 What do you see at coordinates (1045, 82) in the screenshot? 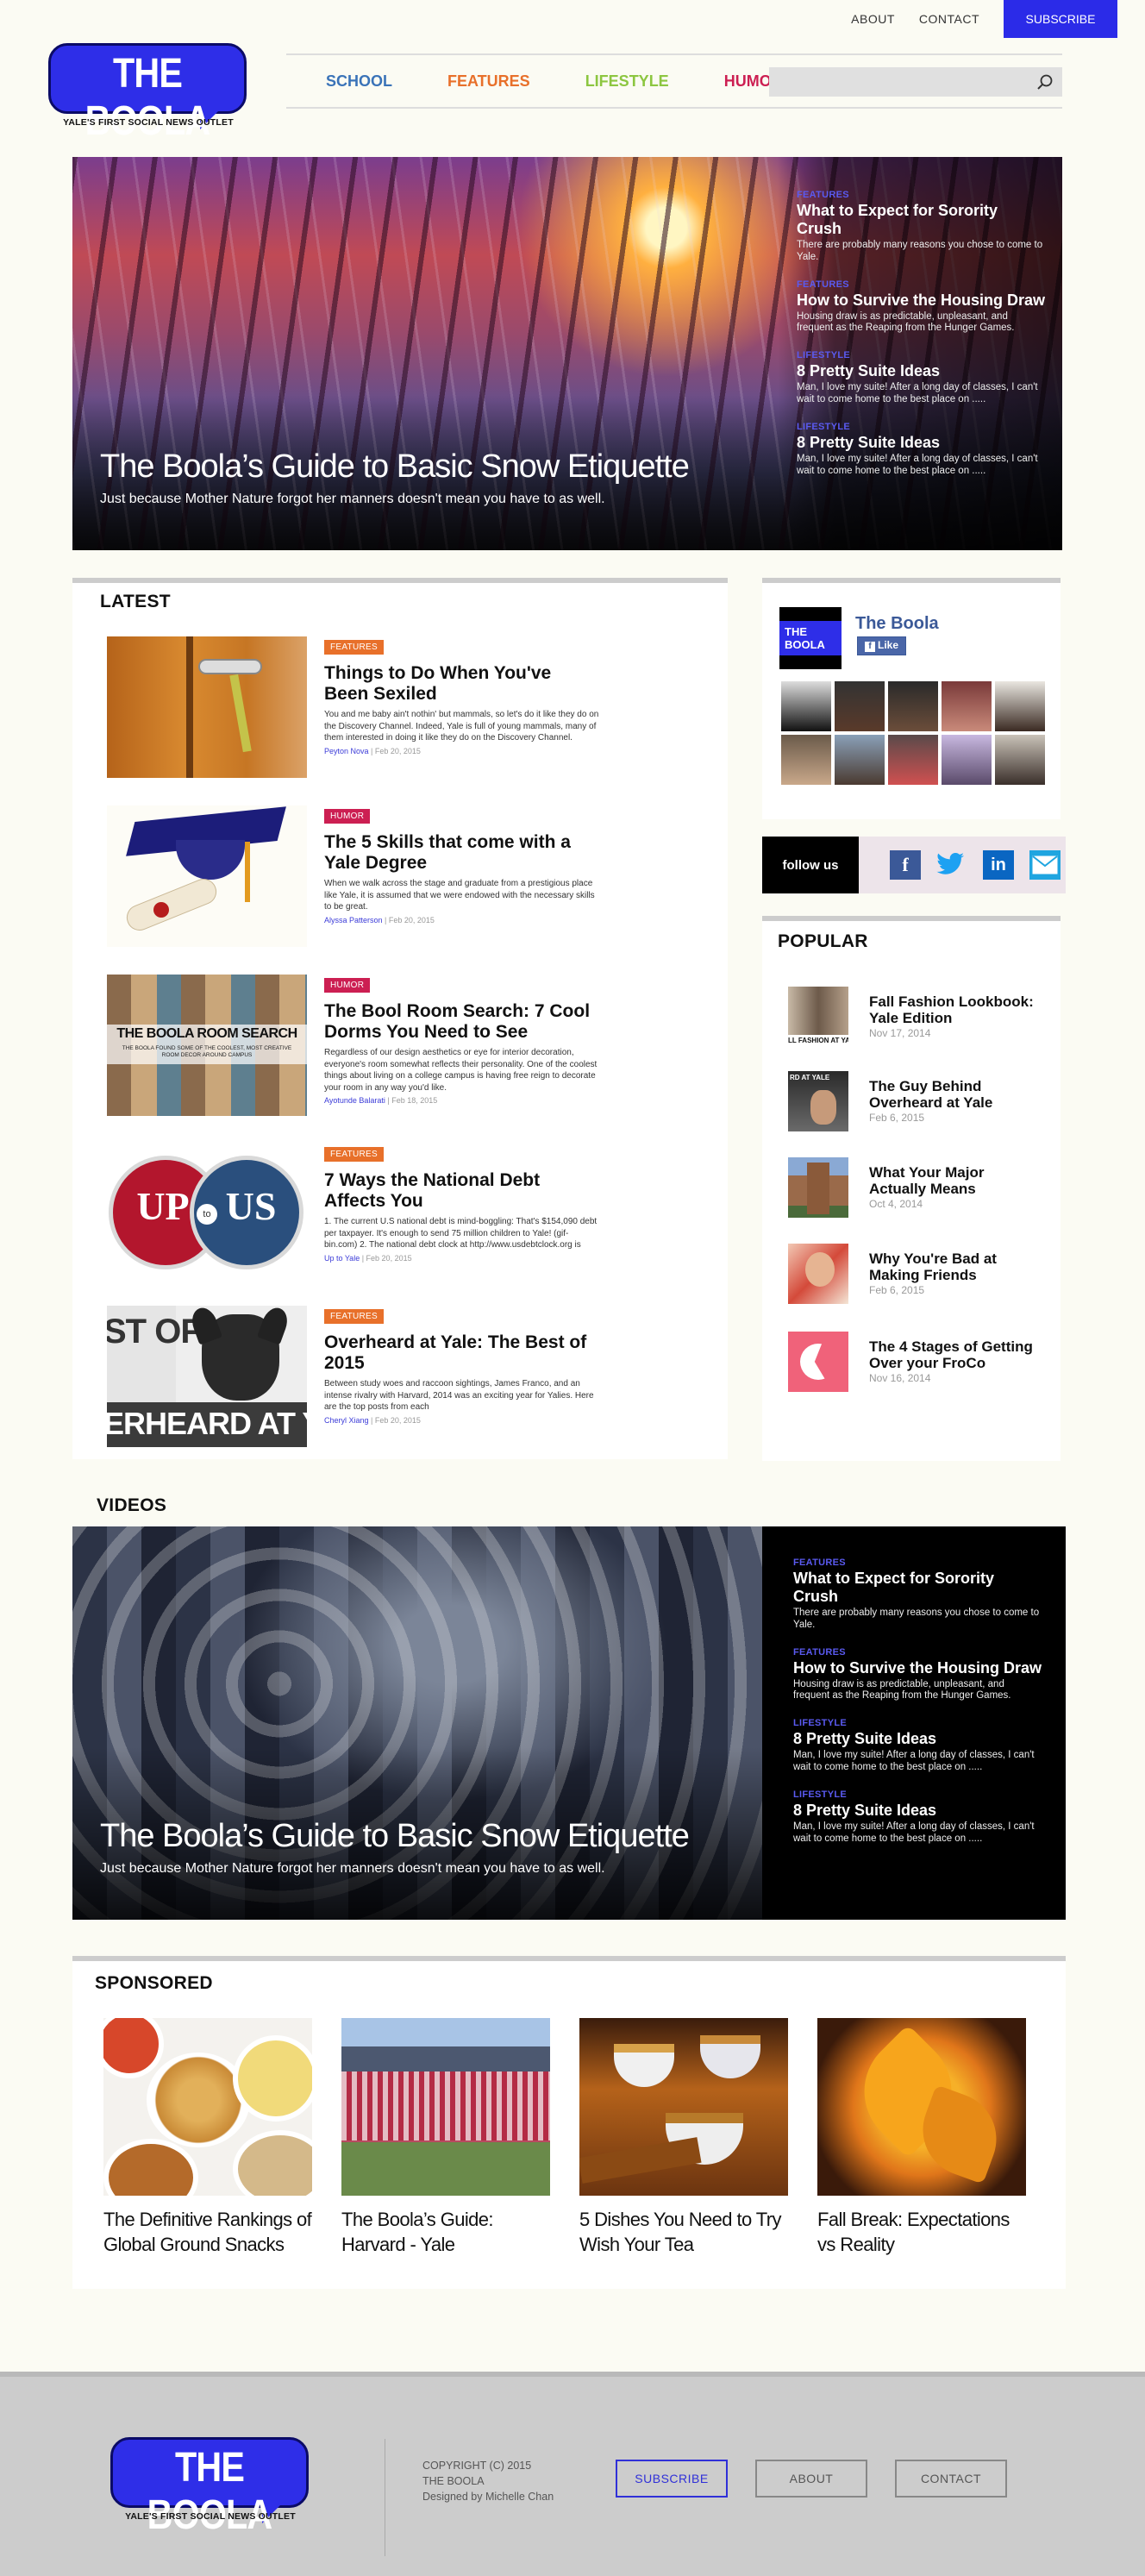
I see `search-icon` at bounding box center [1045, 82].